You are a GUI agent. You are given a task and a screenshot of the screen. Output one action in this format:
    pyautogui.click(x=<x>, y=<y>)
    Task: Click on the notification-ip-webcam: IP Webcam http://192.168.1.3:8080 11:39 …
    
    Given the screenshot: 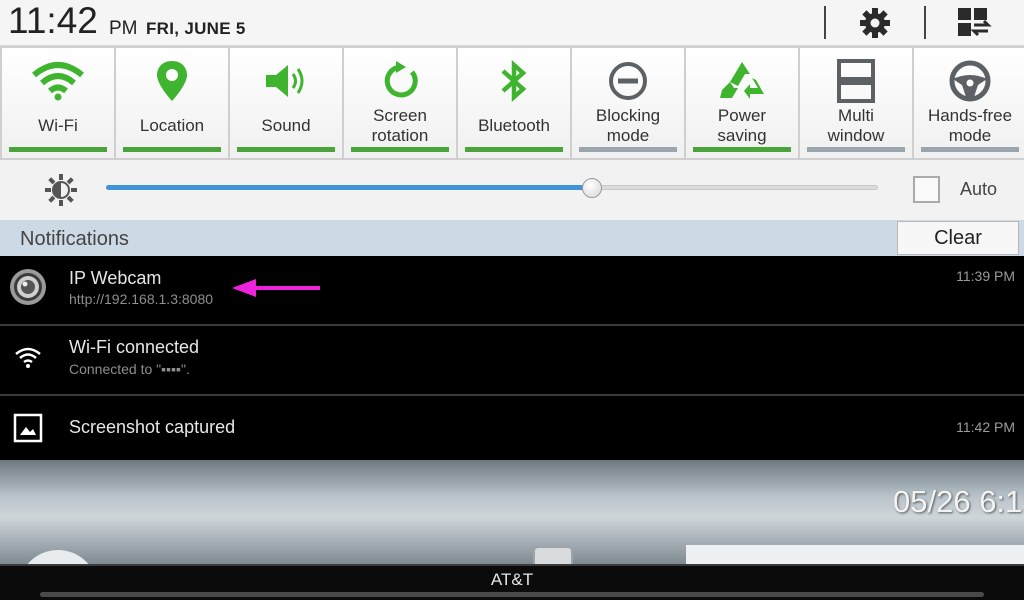 What is the action you would take?
    pyautogui.click(x=512, y=290)
    